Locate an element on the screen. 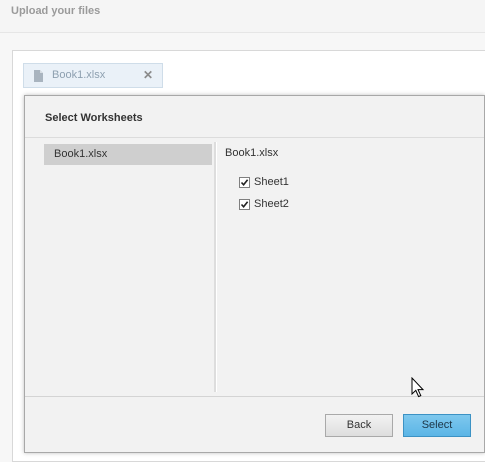  document-icon is located at coordinates (38, 76).